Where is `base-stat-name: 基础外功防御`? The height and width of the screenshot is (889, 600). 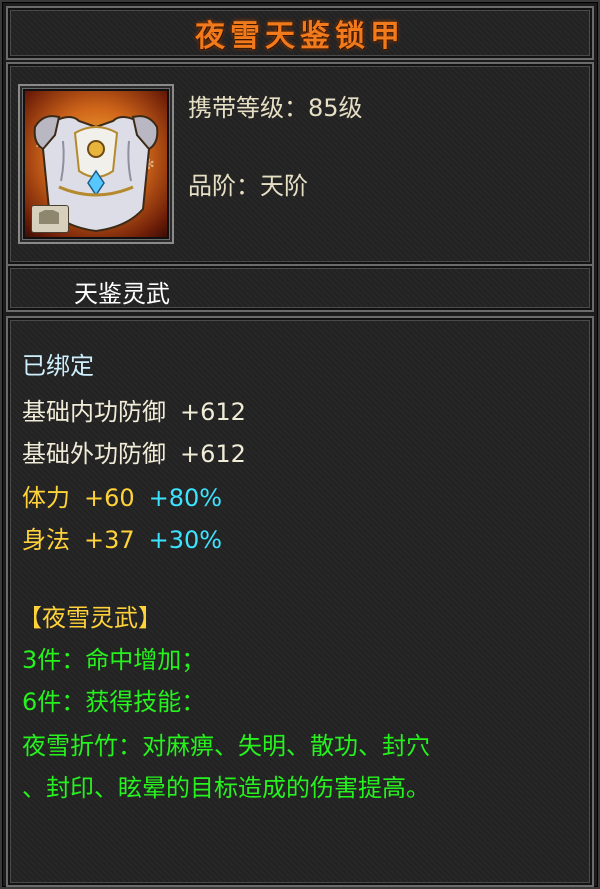 base-stat-name: 基础外功防御 is located at coordinates (94, 454).